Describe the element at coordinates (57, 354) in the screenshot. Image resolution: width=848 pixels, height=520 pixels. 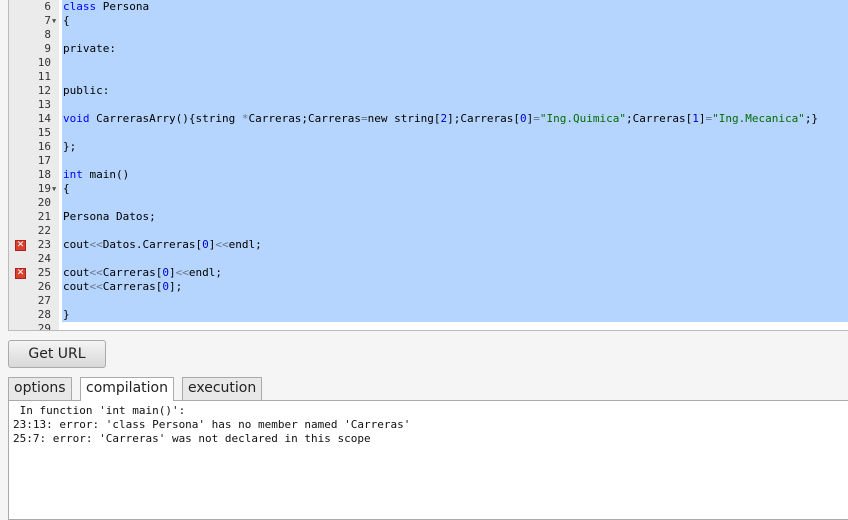
I see `get-url-button: Get URL` at that location.